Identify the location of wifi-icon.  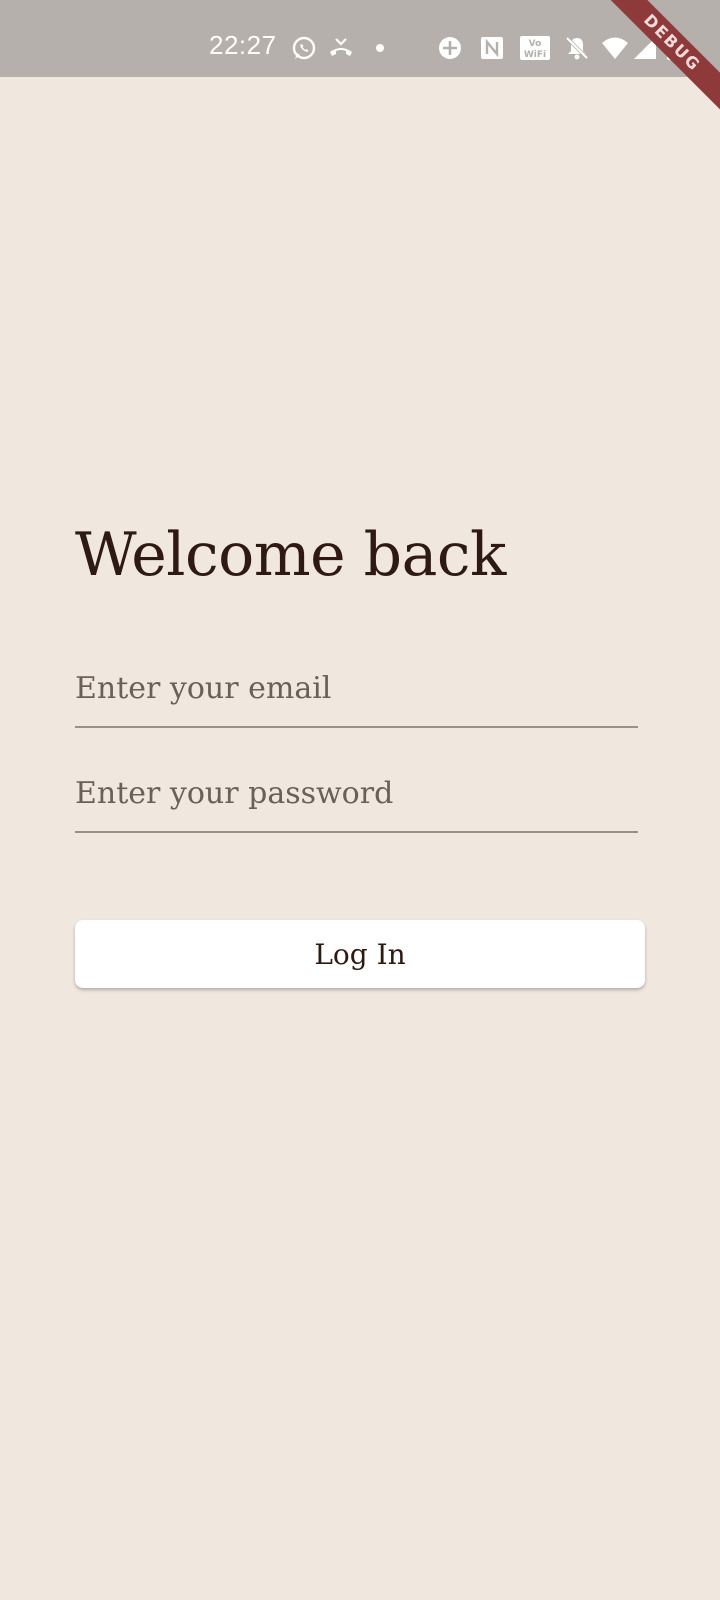
(615, 48).